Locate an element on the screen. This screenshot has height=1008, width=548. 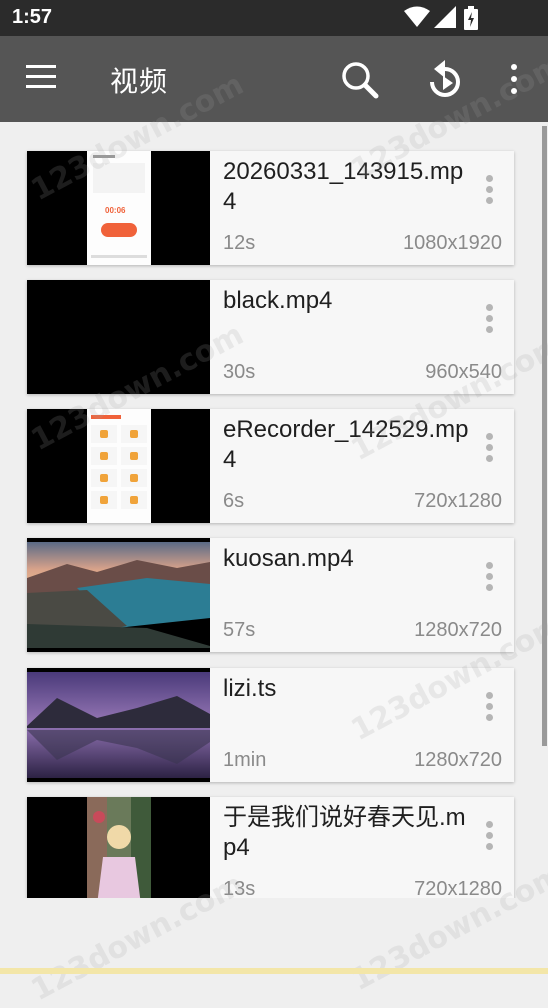
page-title: 视频 is located at coordinates (139, 81).